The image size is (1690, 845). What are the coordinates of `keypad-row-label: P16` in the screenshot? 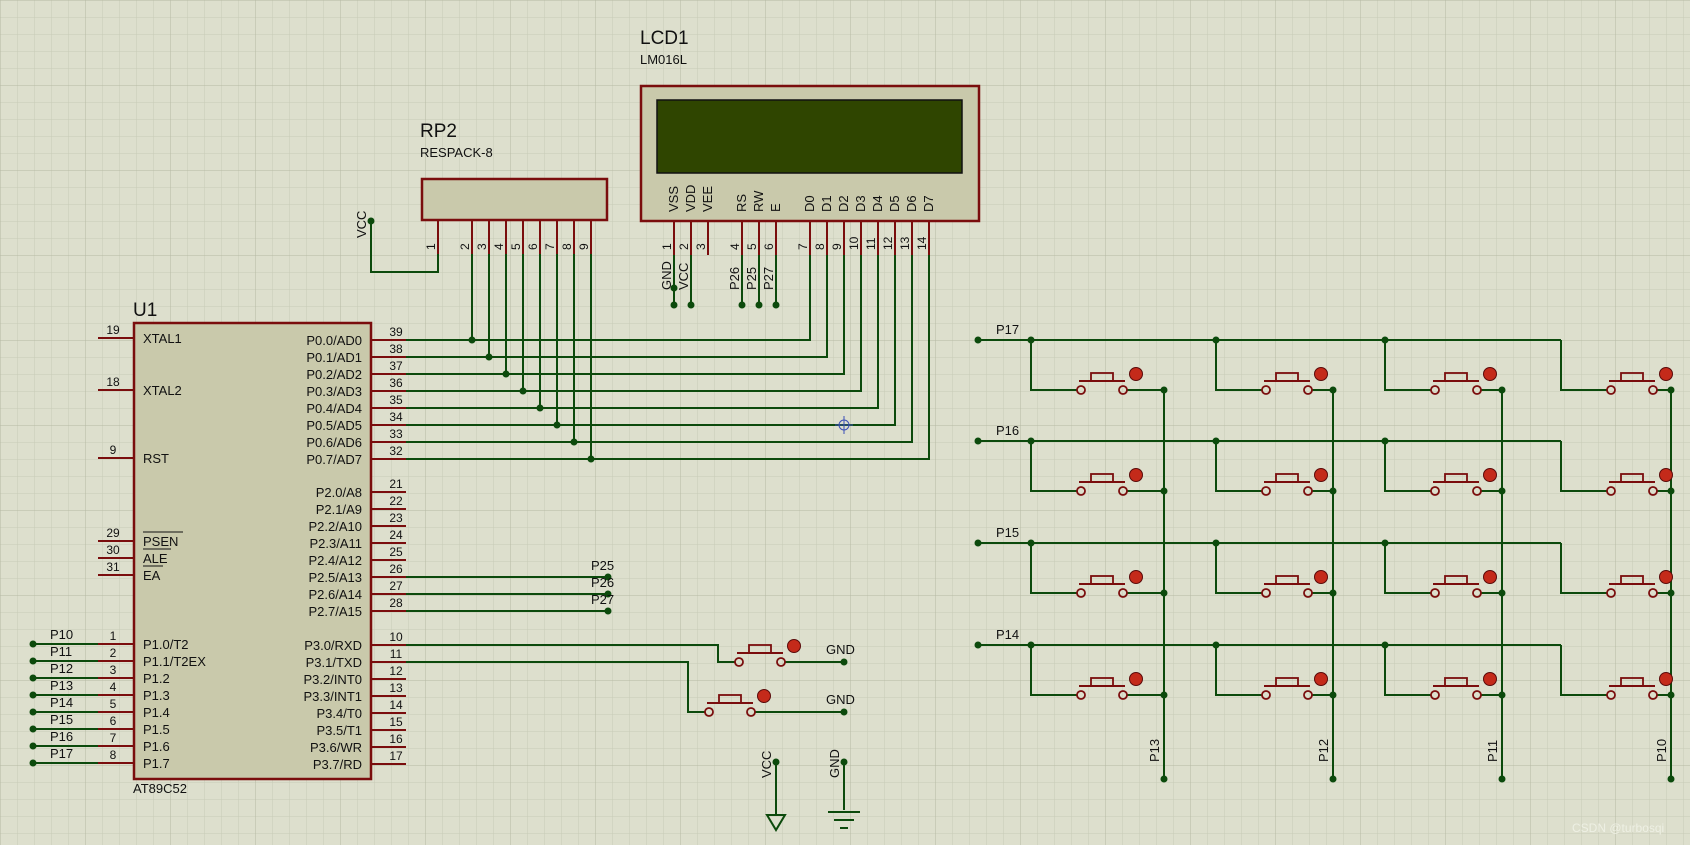 It's located at (1007, 430).